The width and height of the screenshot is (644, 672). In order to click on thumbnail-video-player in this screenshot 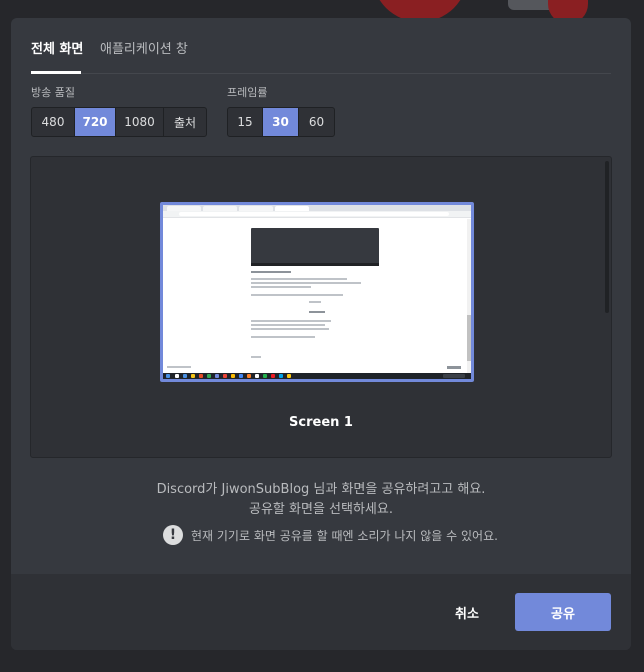, I will do `click(315, 247)`.